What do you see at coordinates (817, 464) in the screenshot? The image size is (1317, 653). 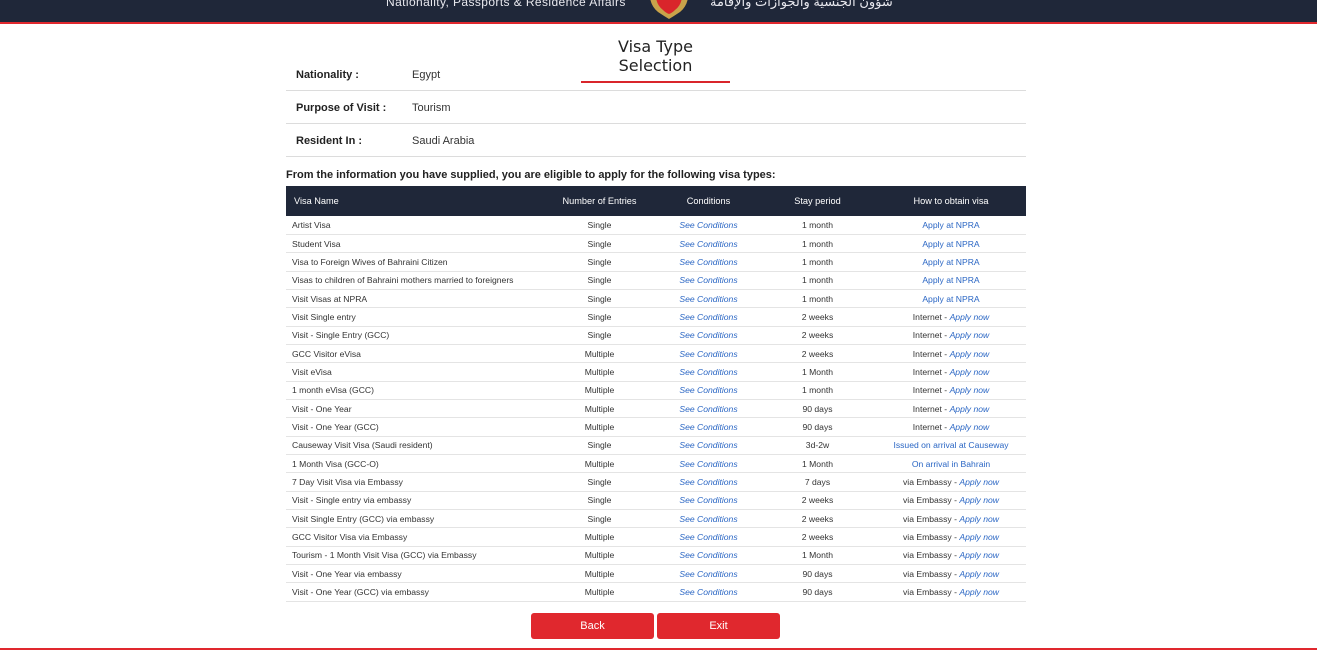 I see `stay-period-cell: 1 Month` at bounding box center [817, 464].